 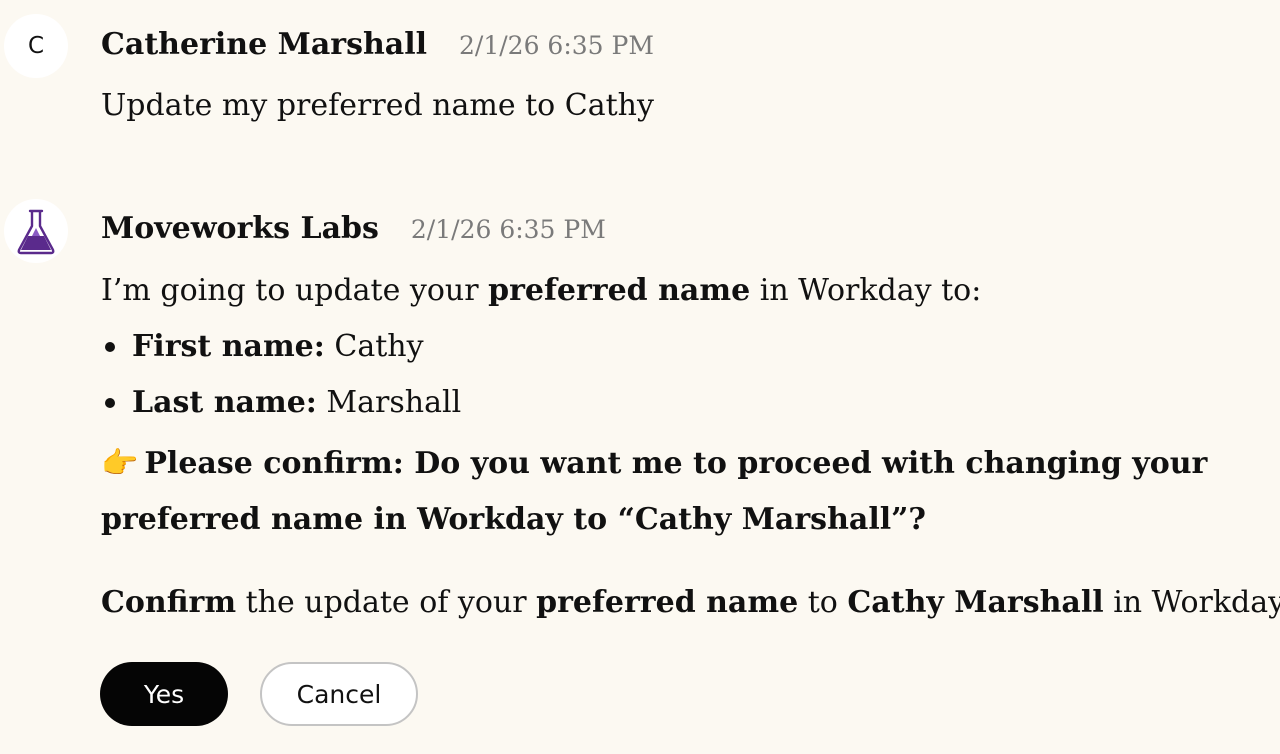 What do you see at coordinates (667, 602) in the screenshot?
I see `summary-part3: preferred name` at bounding box center [667, 602].